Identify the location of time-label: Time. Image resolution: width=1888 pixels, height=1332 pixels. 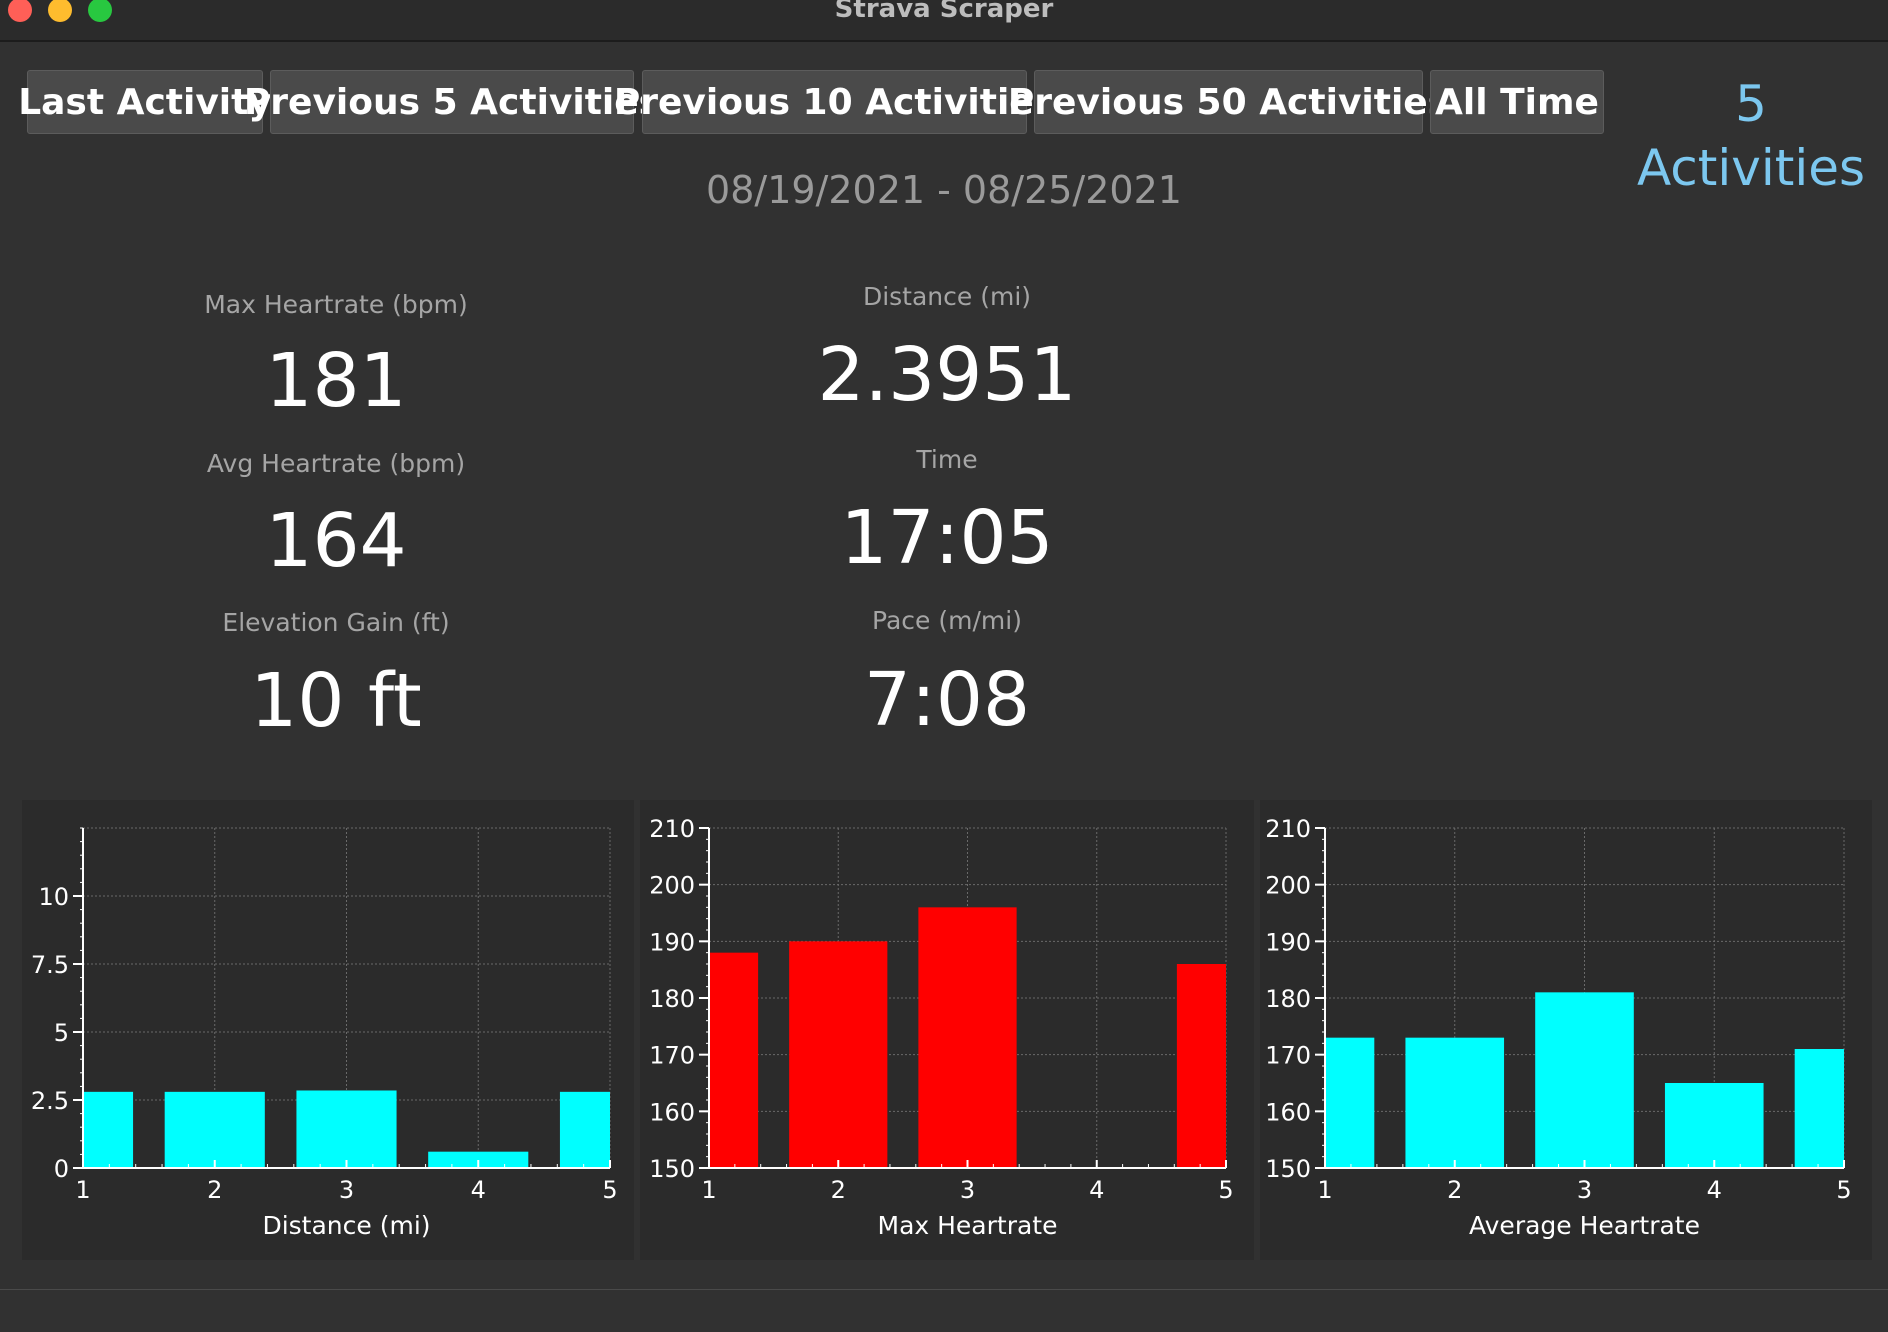
(947, 459).